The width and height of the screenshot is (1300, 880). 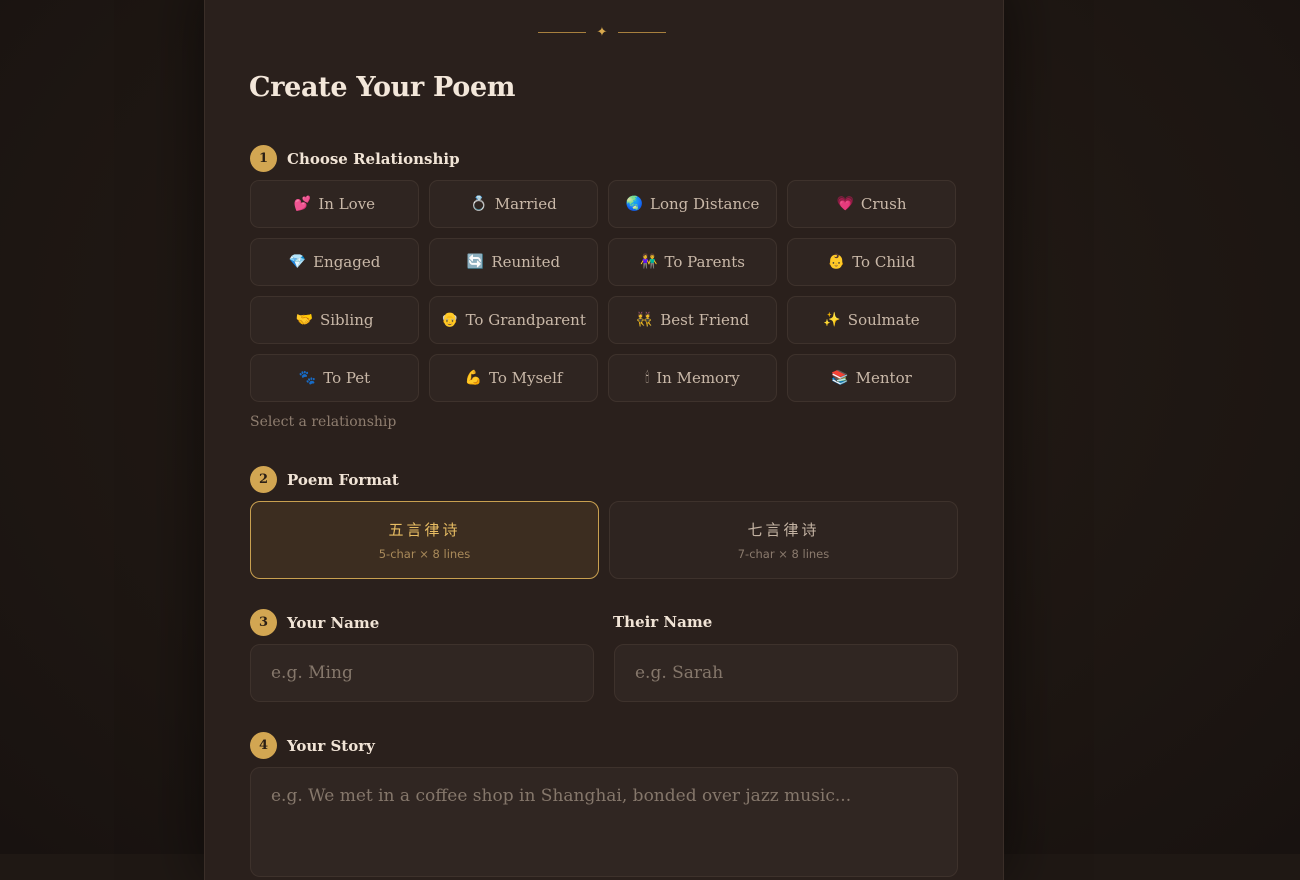 What do you see at coordinates (347, 204) in the screenshot?
I see `relationship-label: In Love` at bounding box center [347, 204].